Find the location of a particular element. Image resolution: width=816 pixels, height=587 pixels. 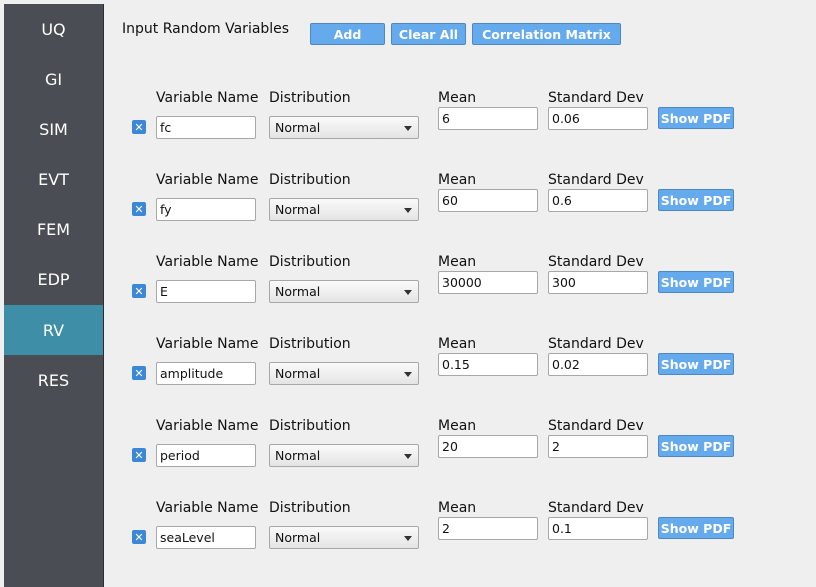

mean-field: 60 is located at coordinates (488, 200).